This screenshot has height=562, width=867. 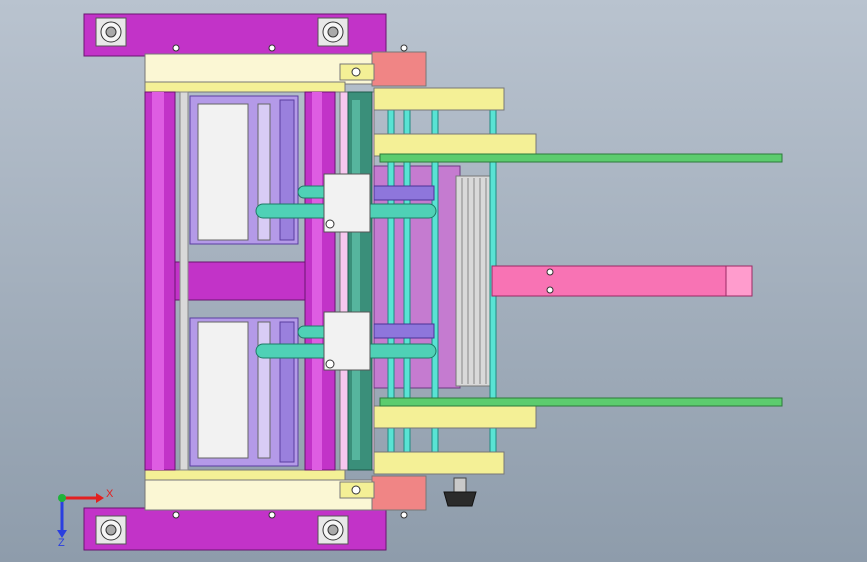 I want to click on top-salmon-block, so click(x=399, y=69).